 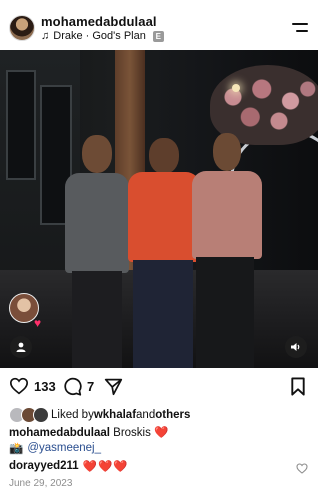 I want to click on volume-icon, so click(x=295, y=347).